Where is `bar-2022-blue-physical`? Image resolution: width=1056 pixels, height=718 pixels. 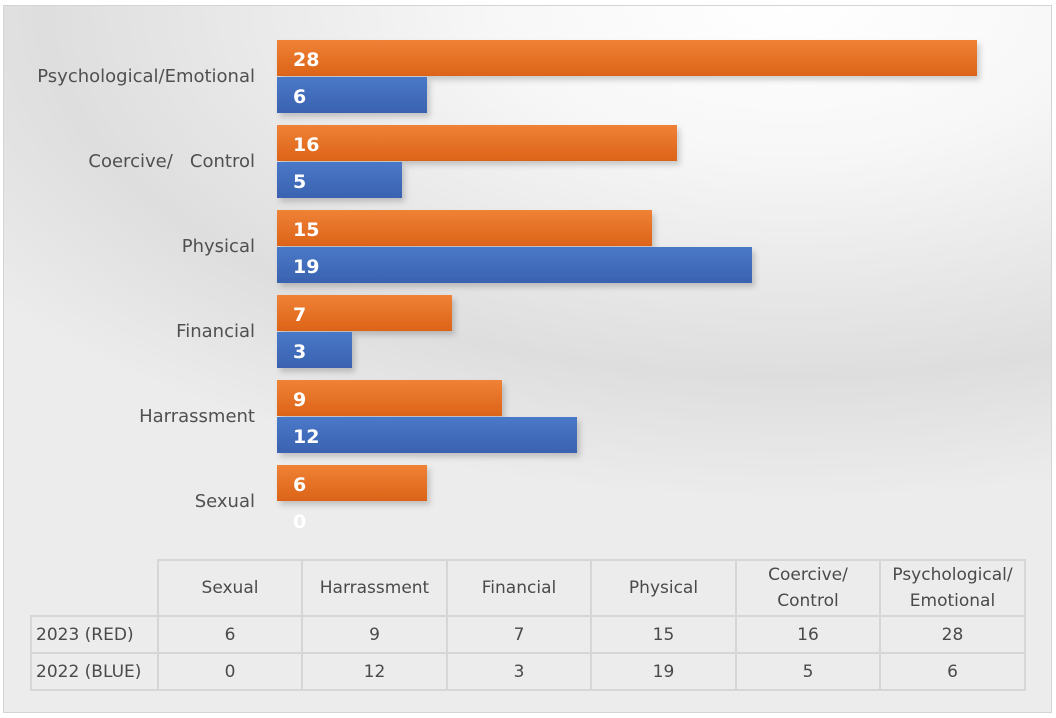 bar-2022-blue-physical is located at coordinates (514, 265).